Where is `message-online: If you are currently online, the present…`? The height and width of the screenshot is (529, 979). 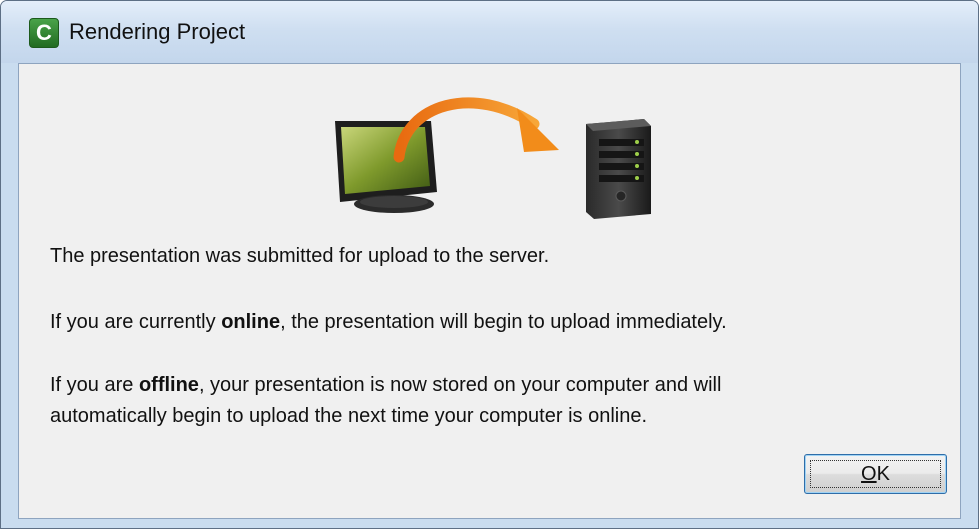 message-online: If you are currently online, the present… is located at coordinates (388, 322).